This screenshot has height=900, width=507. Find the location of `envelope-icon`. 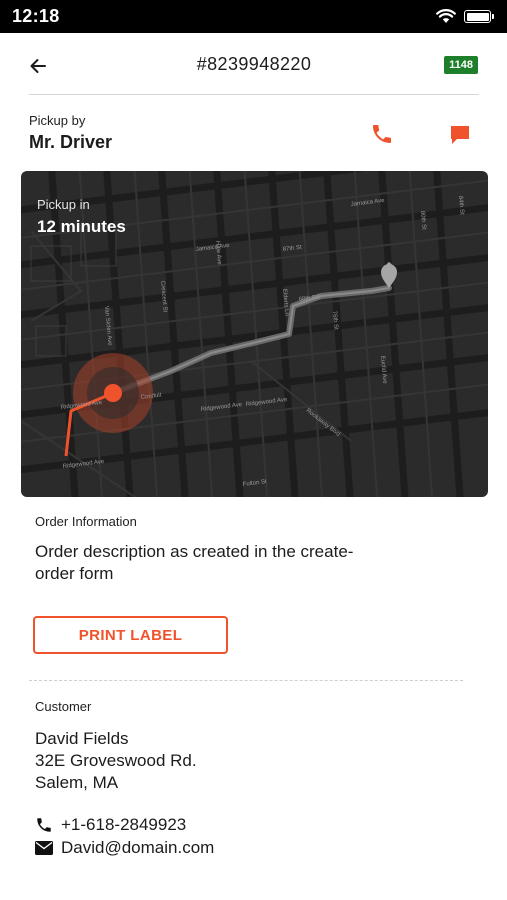

envelope-icon is located at coordinates (44, 848).